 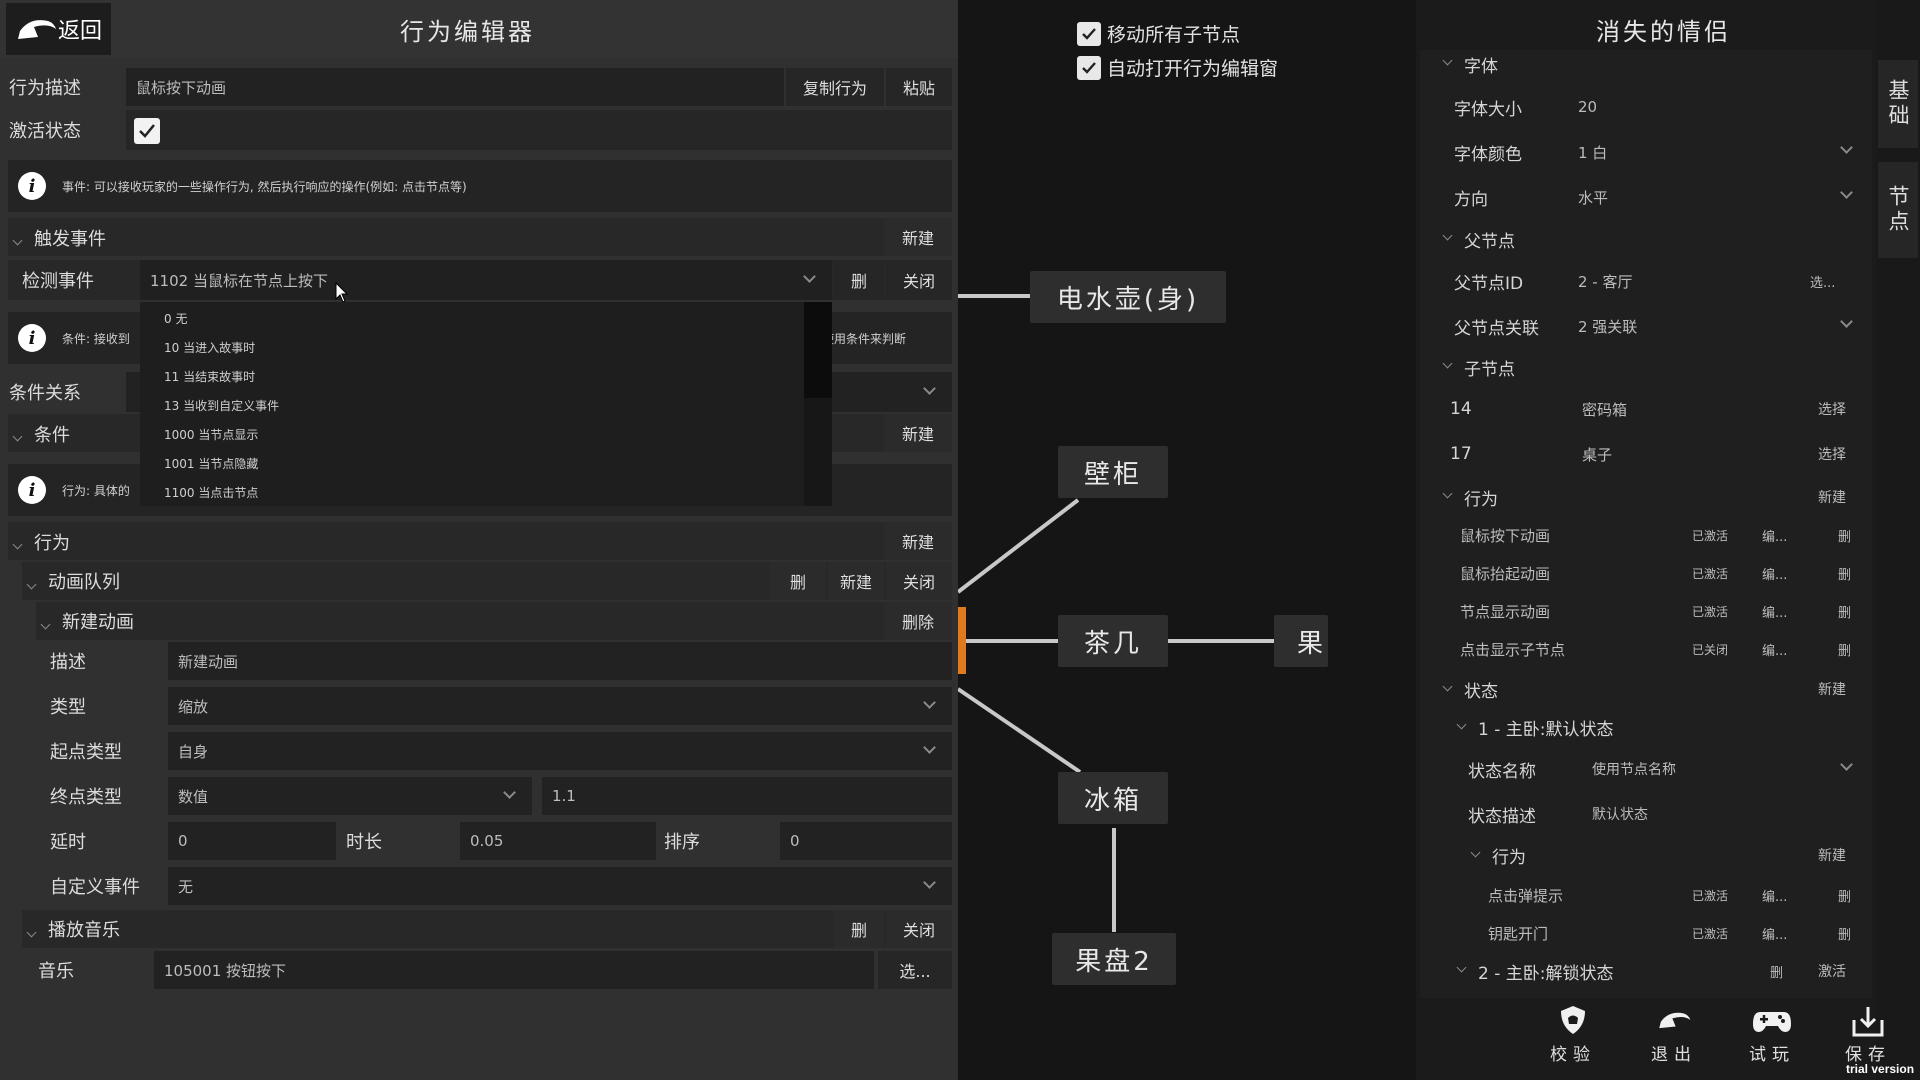 What do you see at coordinates (1116, 613) in the screenshot?
I see `graph-edges` at bounding box center [1116, 613].